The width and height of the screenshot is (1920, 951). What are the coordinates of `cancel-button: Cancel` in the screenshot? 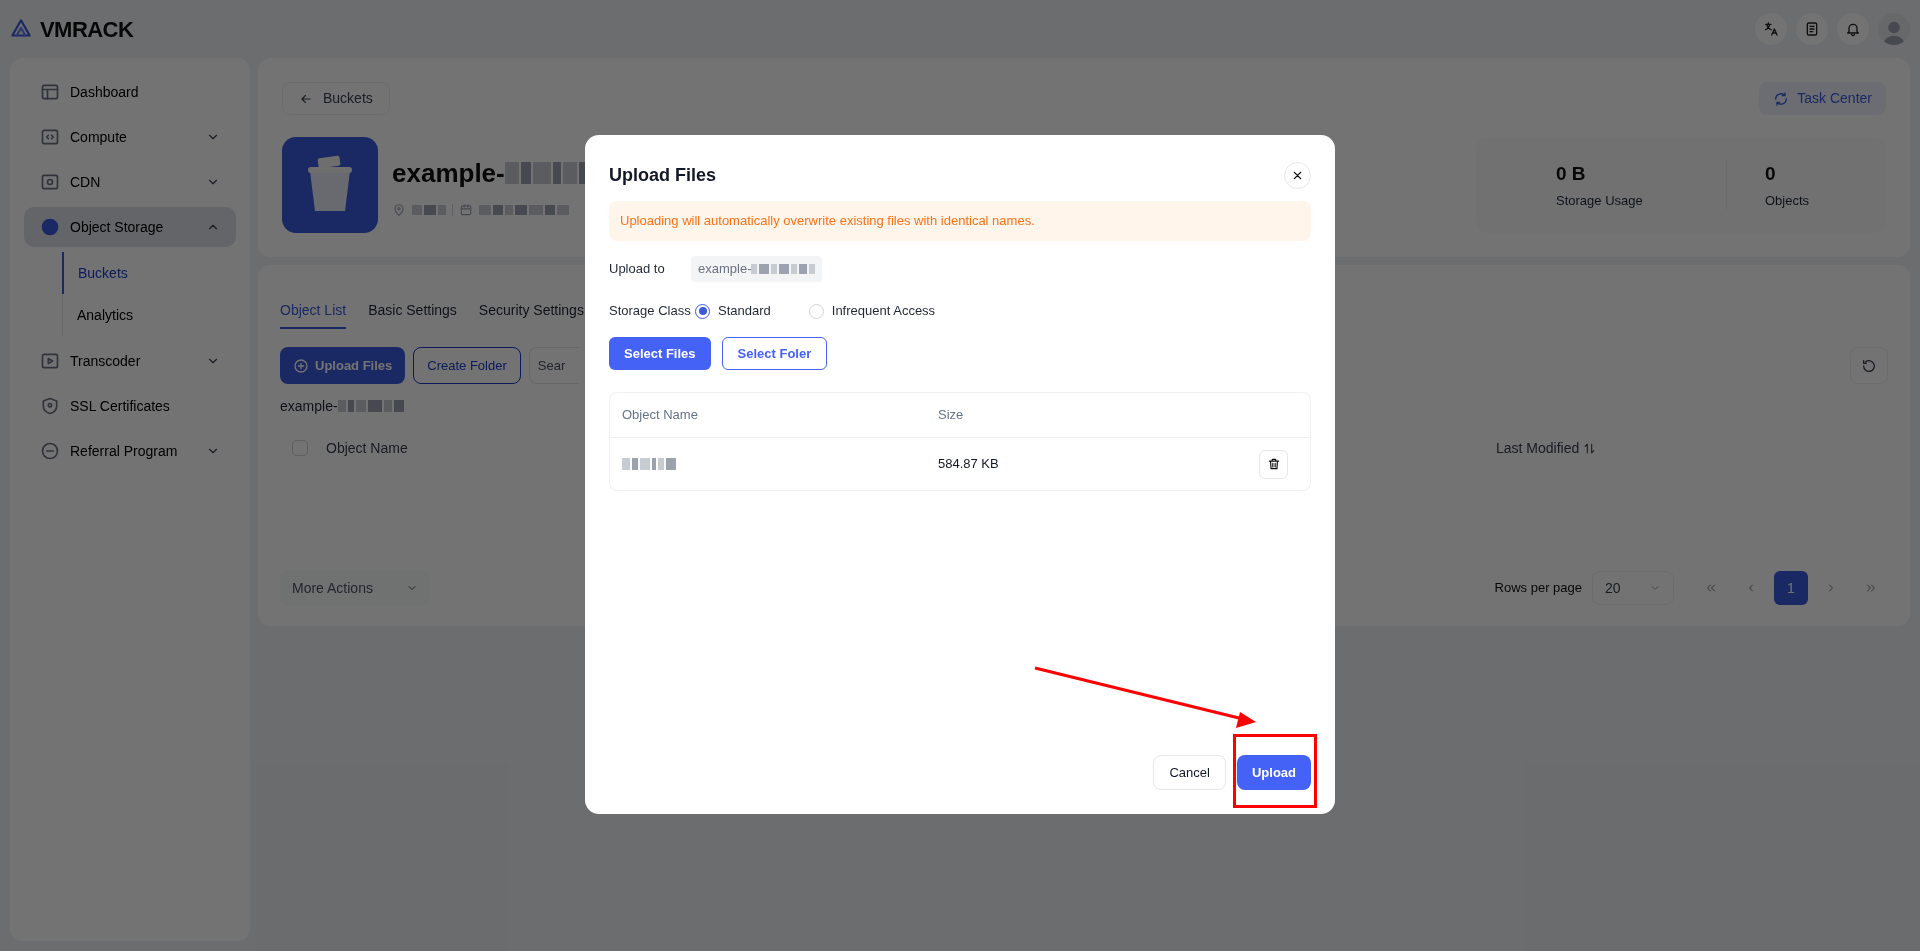 It's located at (1189, 772).